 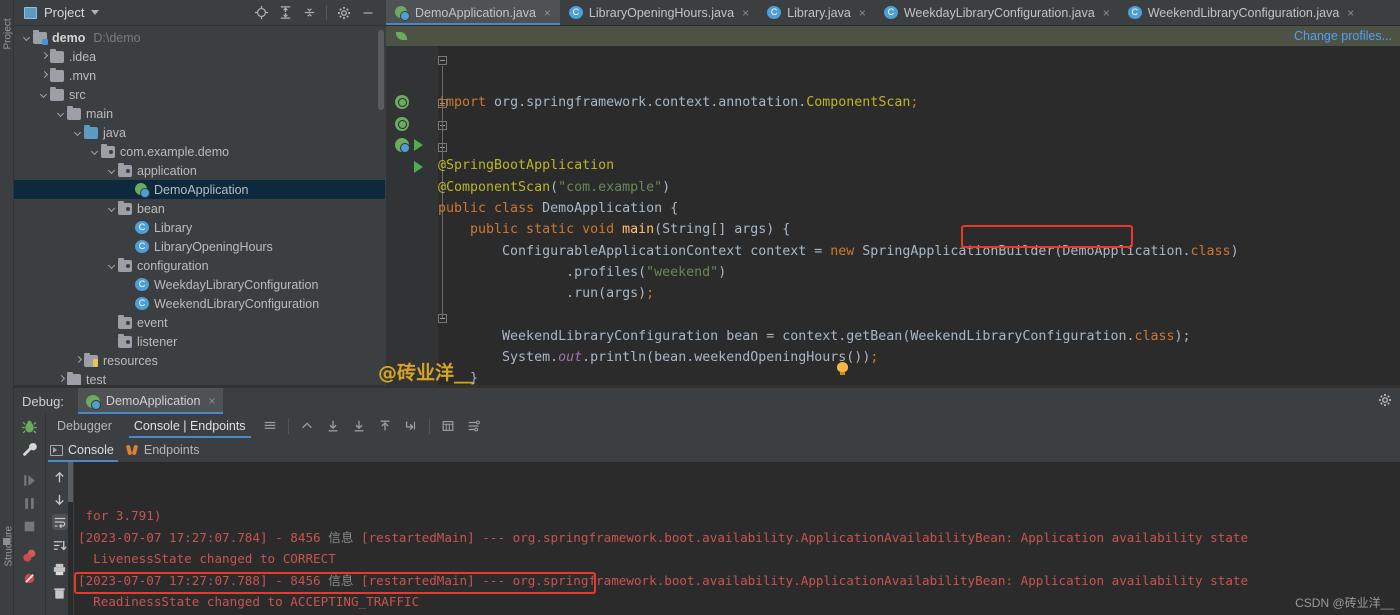 I want to click on tree-node-test: test, so click(x=199, y=377).